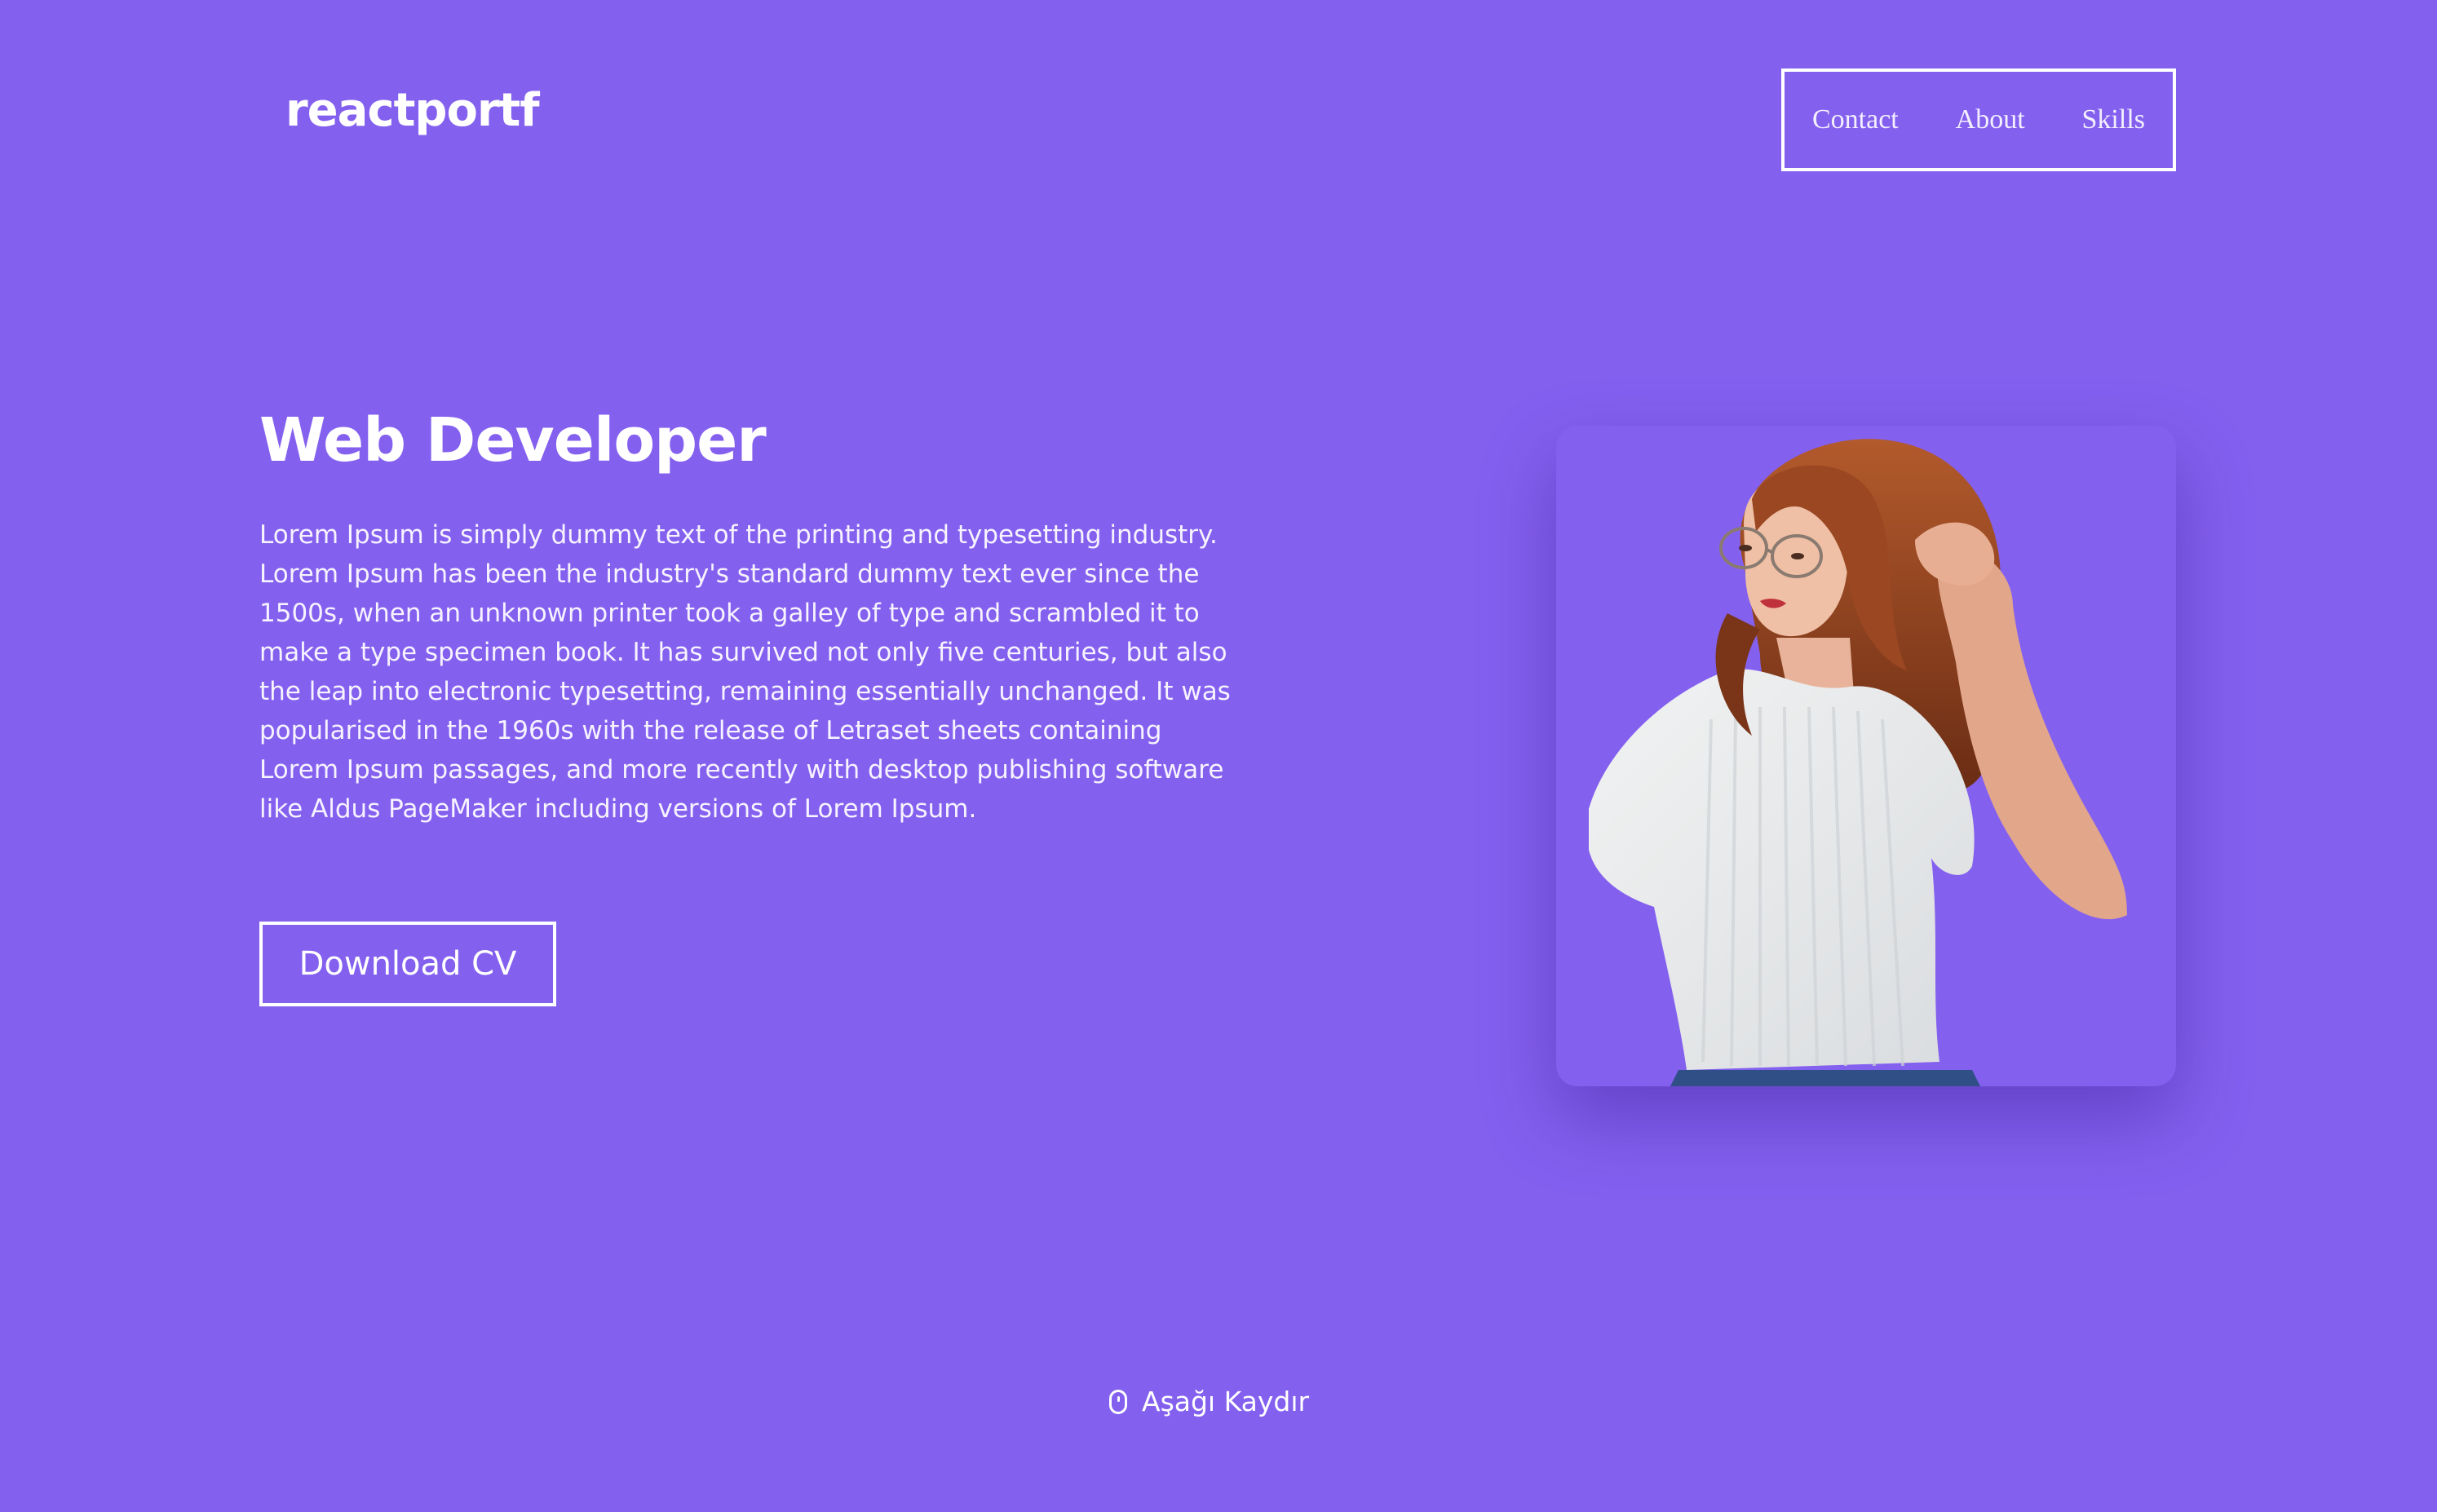 The height and width of the screenshot is (1512, 2437). What do you see at coordinates (1855, 120) in the screenshot?
I see `nav-link-contact: Contact` at bounding box center [1855, 120].